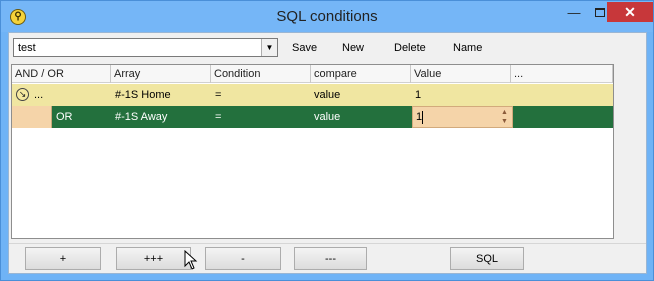 The height and width of the screenshot is (281, 654). Describe the element at coordinates (361, 74) in the screenshot. I see `column-header-compare: compare` at that location.